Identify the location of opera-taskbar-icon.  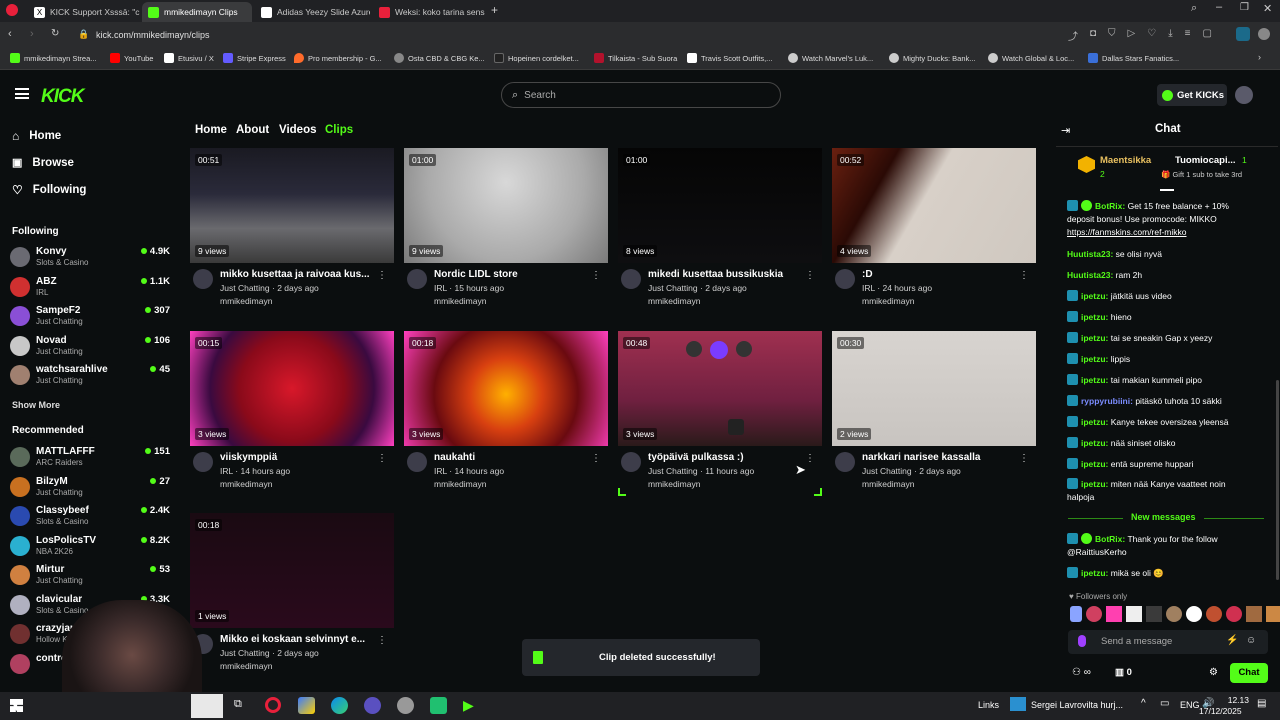
(273, 705).